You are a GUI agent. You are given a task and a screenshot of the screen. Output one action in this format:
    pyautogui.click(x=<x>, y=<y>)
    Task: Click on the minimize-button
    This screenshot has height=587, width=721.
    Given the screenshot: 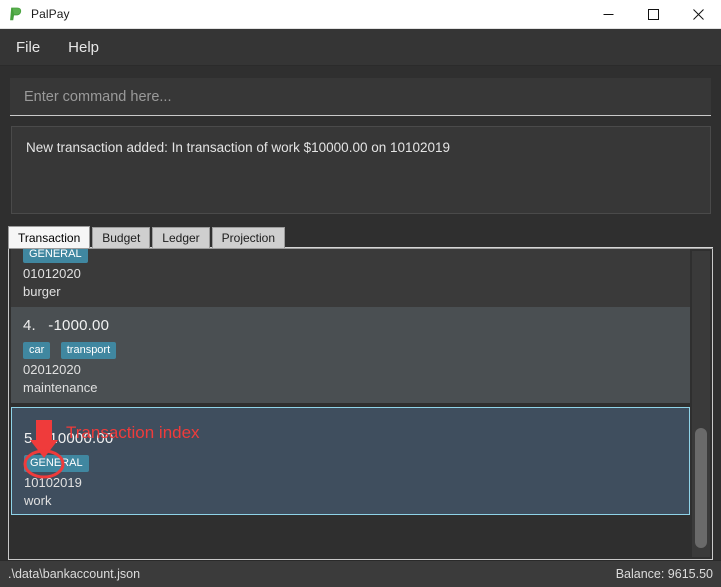 What is the action you would take?
    pyautogui.click(x=608, y=14)
    